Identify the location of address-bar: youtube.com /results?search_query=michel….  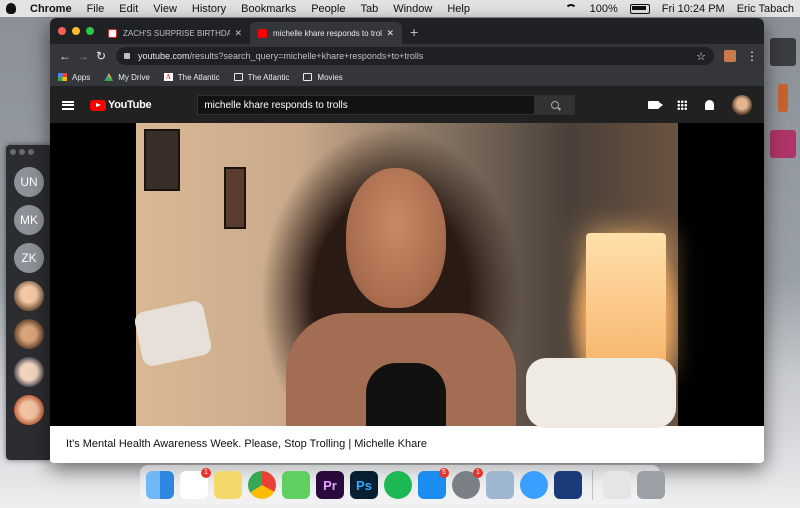
(415, 56).